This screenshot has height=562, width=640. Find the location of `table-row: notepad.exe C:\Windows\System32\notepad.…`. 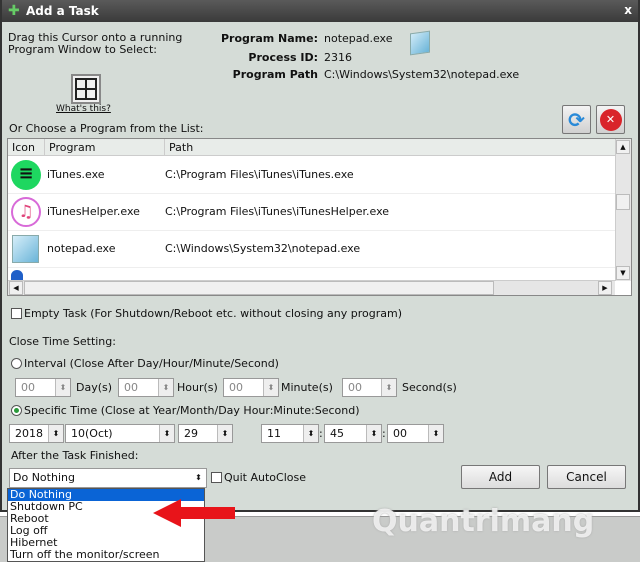

table-row: notepad.exe C:\Windows\System32\notepad.… is located at coordinates (311, 249).